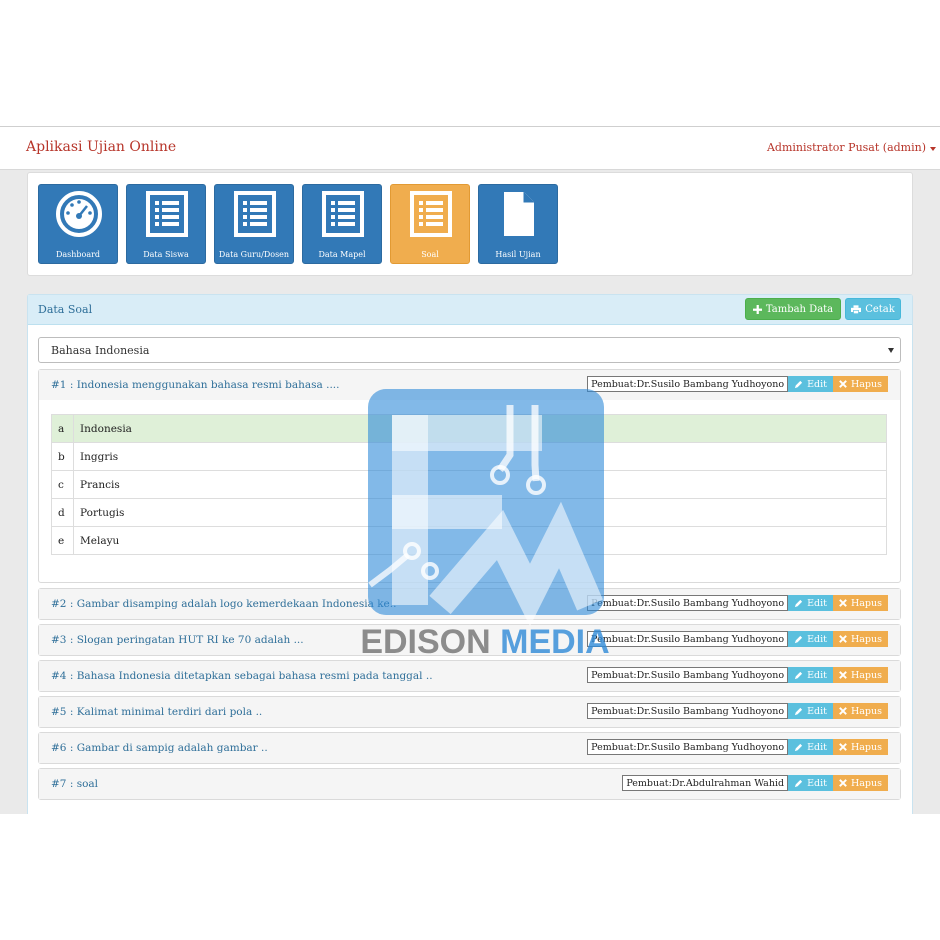 The height and width of the screenshot is (940, 940). Describe the element at coordinates (518, 224) in the screenshot. I see `tile-hasil-ujian: Hasil Ujian` at that location.